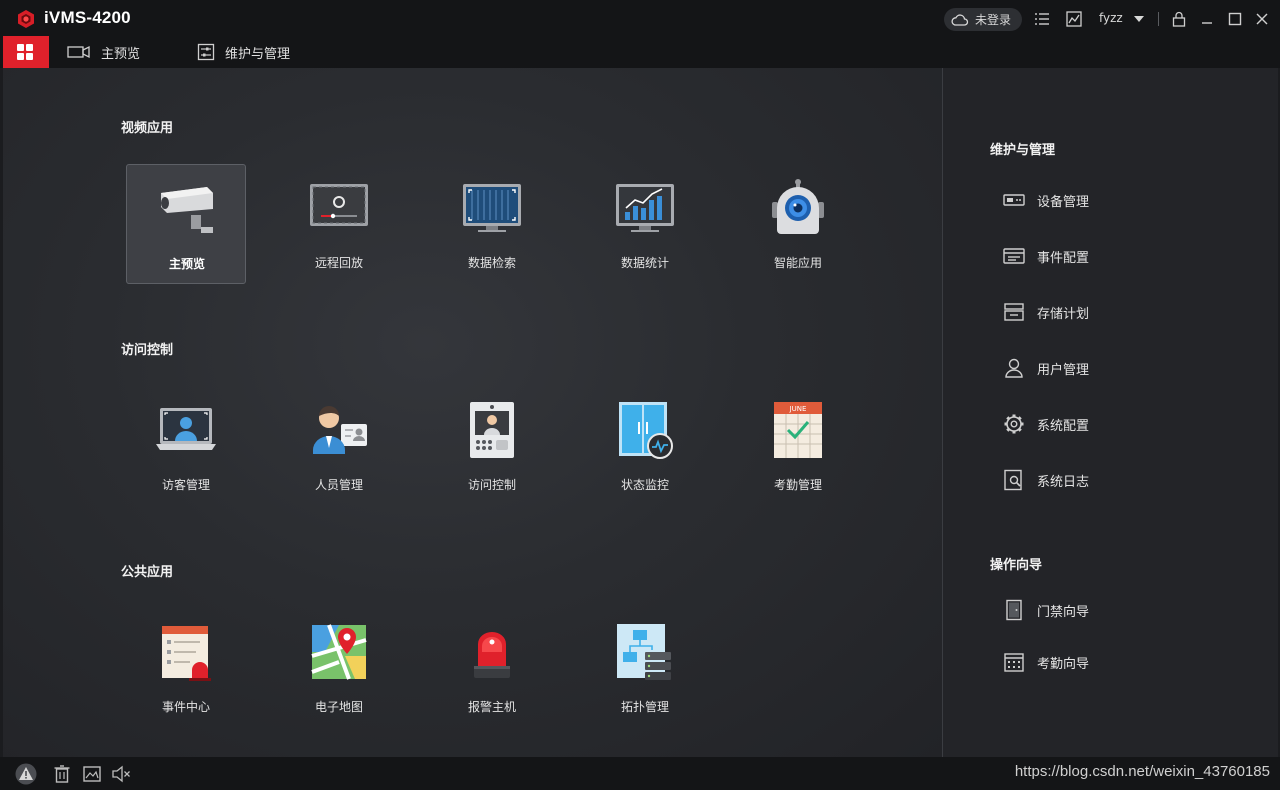 This screenshot has height=790, width=1280. What do you see at coordinates (186, 653) in the screenshot?
I see `event-list-icon` at bounding box center [186, 653].